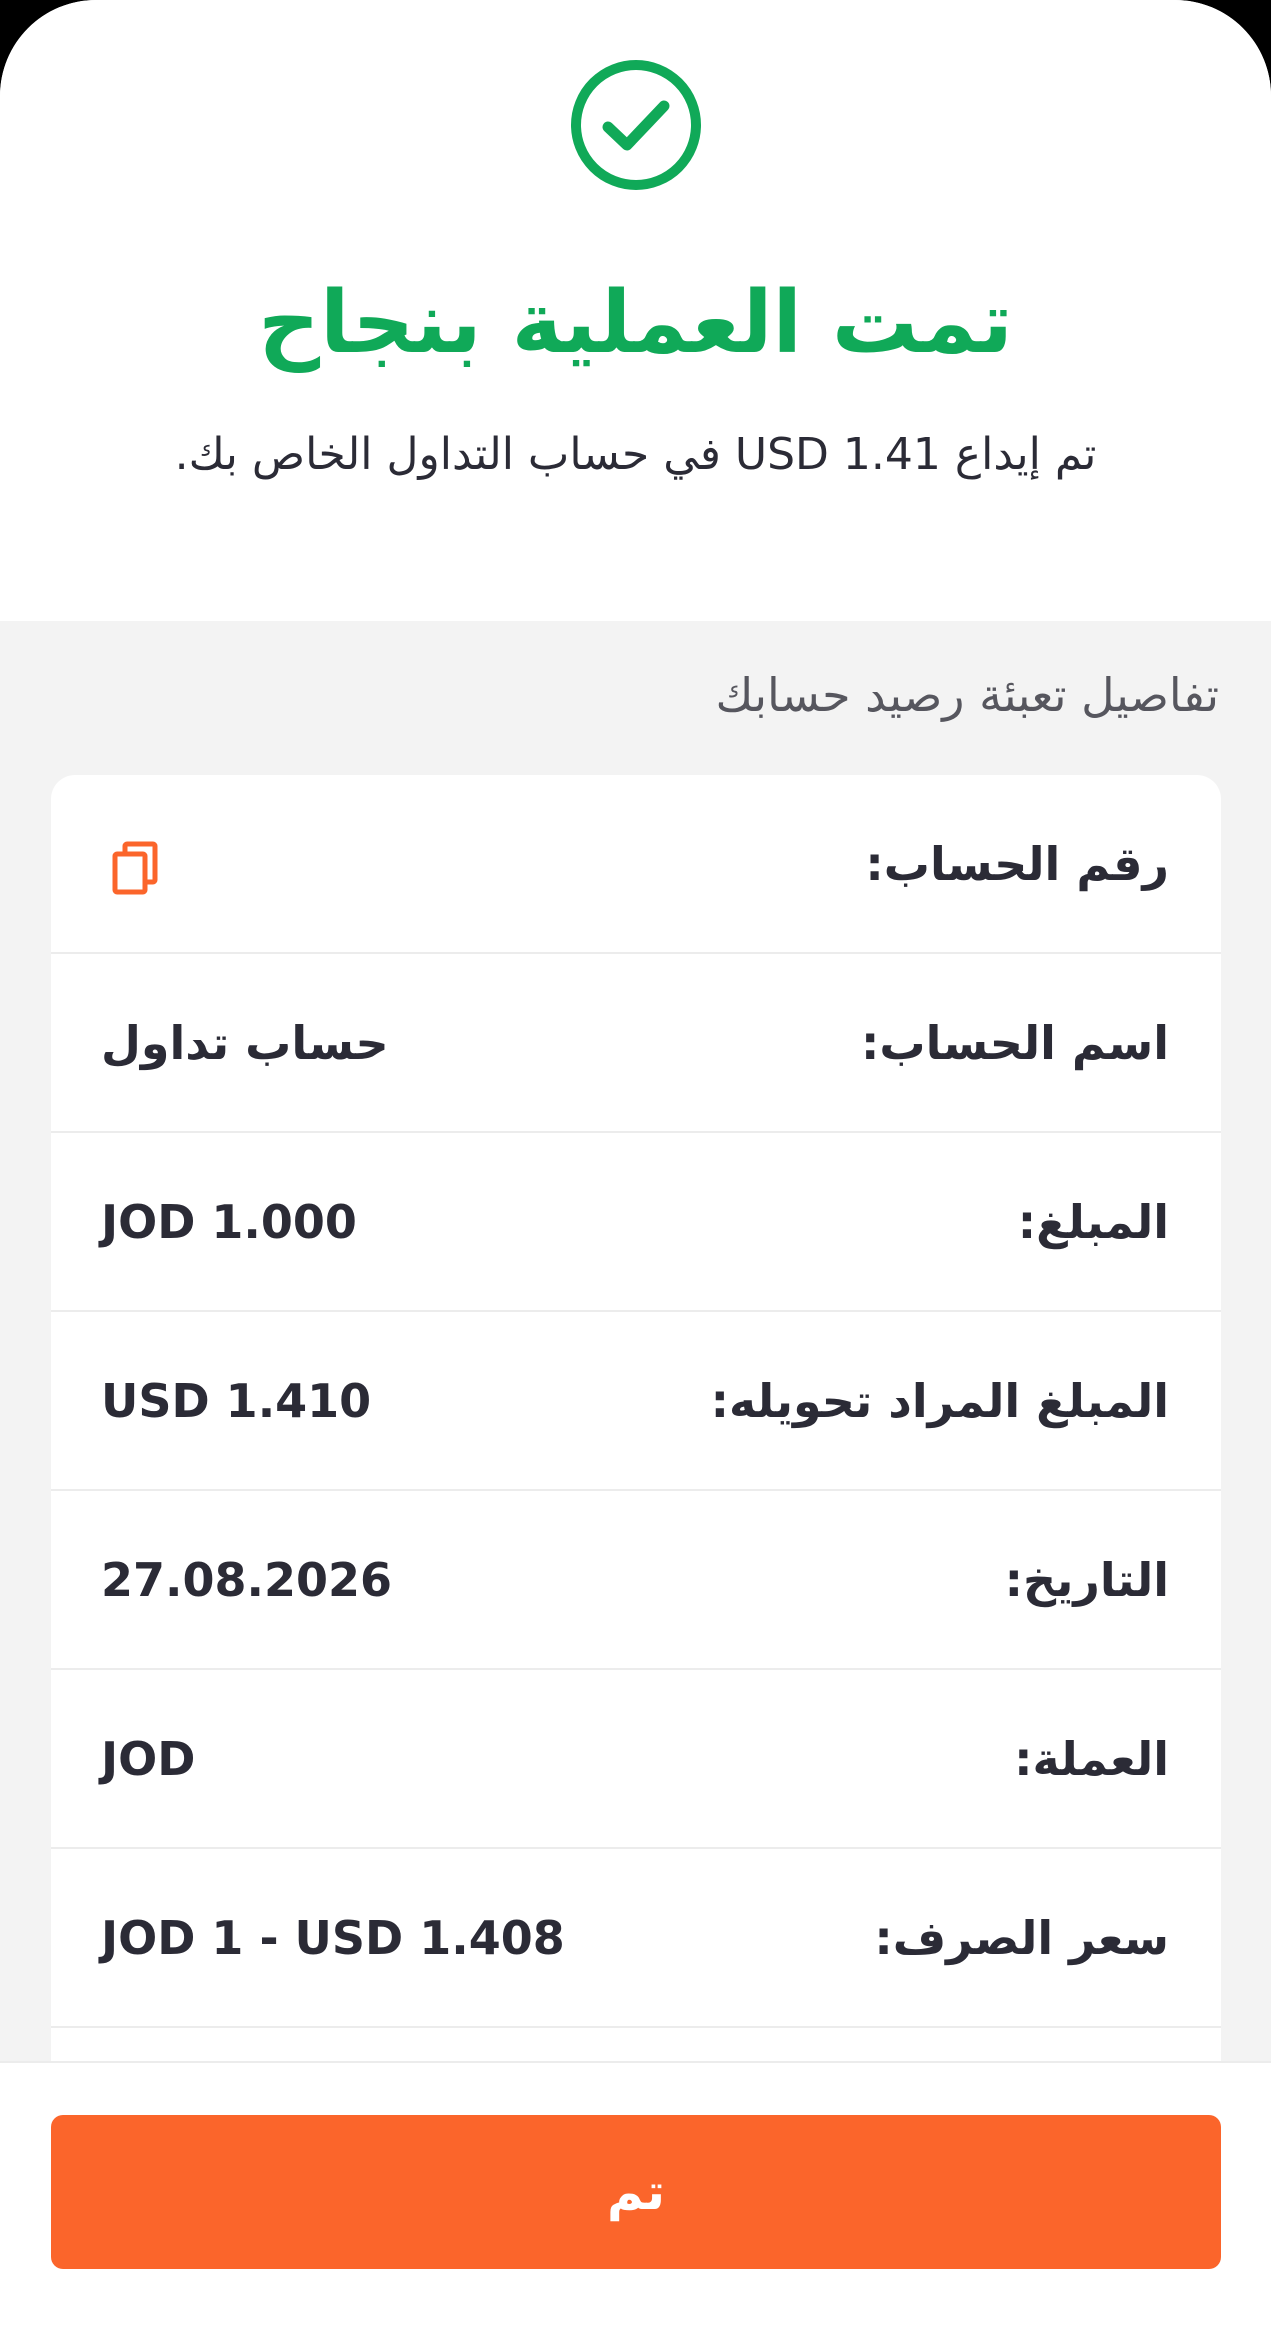 Image resolution: width=1271 pixels, height=2334 pixels. What do you see at coordinates (1015, 1043) in the screenshot?
I see `account-name-label: اسم الحساب:` at bounding box center [1015, 1043].